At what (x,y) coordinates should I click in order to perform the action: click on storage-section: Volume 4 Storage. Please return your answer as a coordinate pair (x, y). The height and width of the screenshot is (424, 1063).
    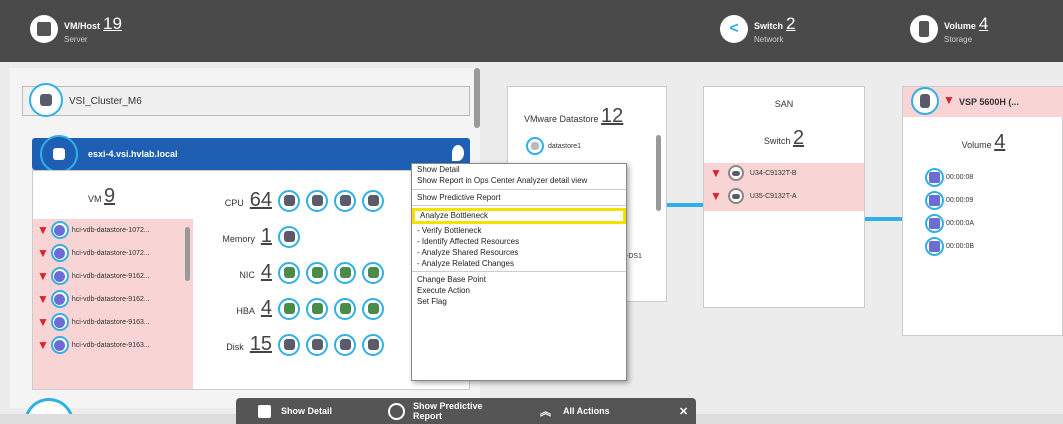
    Looking at the image, I should click on (949, 29).